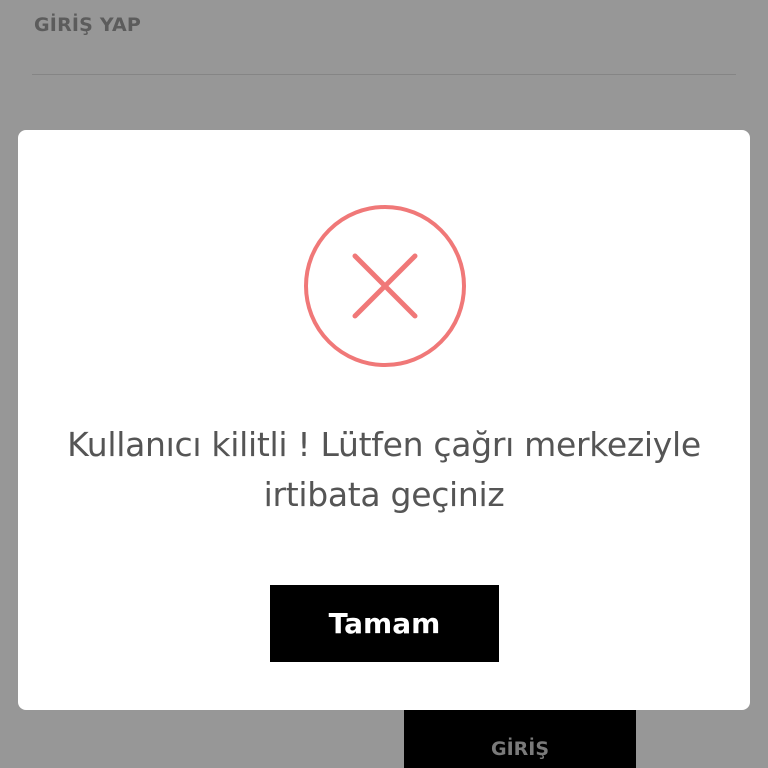 This screenshot has width=768, height=768. What do you see at coordinates (520, 737) in the screenshot?
I see `login-button: GİRİŞ` at bounding box center [520, 737].